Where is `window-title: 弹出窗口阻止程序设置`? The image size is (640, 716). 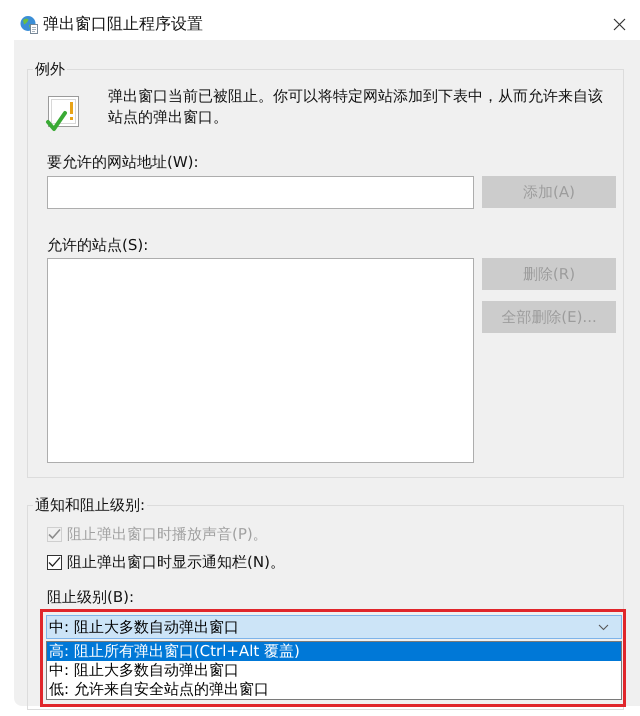 window-title: 弹出窗口阻止程序设置 is located at coordinates (123, 24).